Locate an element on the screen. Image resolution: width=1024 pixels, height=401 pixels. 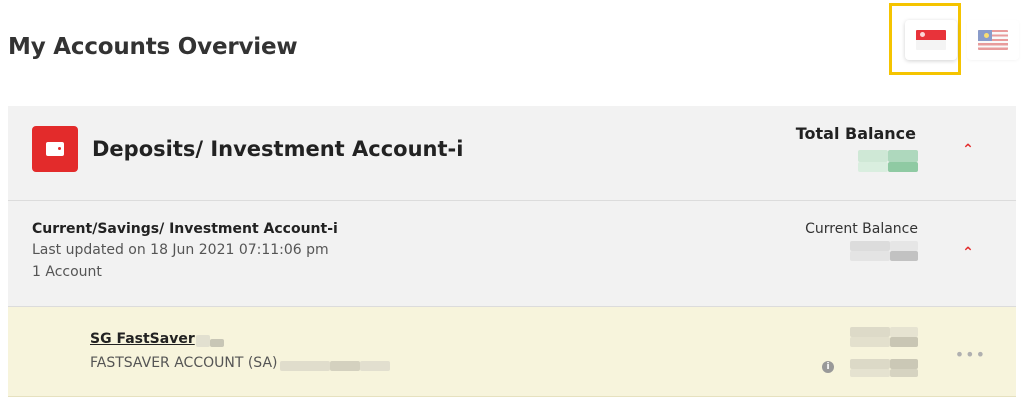
collapse-group-chevron-icon: ⌃ is located at coordinates (968, 253).